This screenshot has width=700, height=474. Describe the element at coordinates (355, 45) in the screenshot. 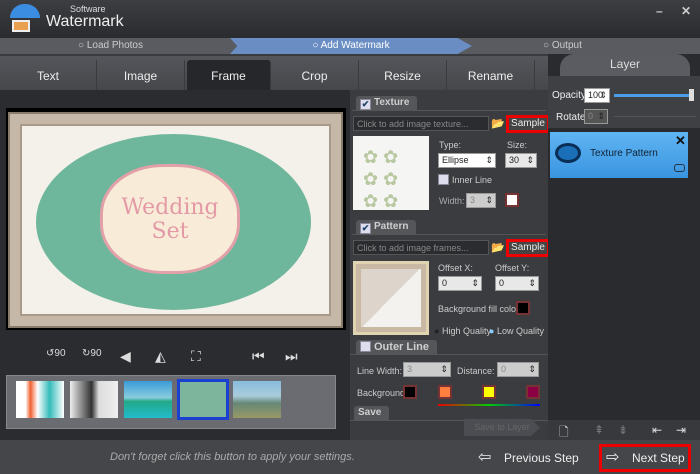

I see `step-label: Add Watermark` at that location.